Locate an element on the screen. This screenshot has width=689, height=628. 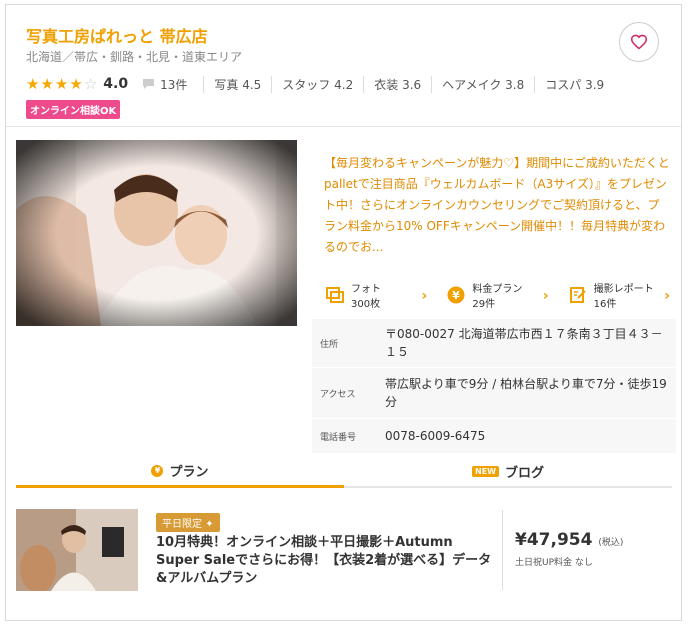
phone-row: 電話番号 0078-6009-6475 is located at coordinates (494, 436).